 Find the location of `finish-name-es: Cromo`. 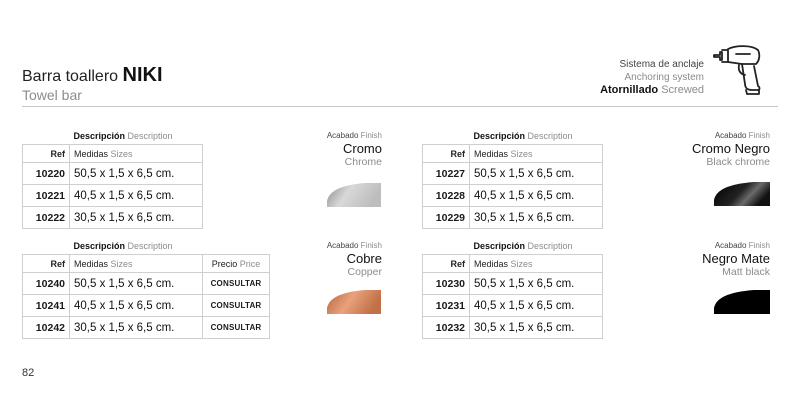

finish-name-es: Cromo is located at coordinates (362, 148).